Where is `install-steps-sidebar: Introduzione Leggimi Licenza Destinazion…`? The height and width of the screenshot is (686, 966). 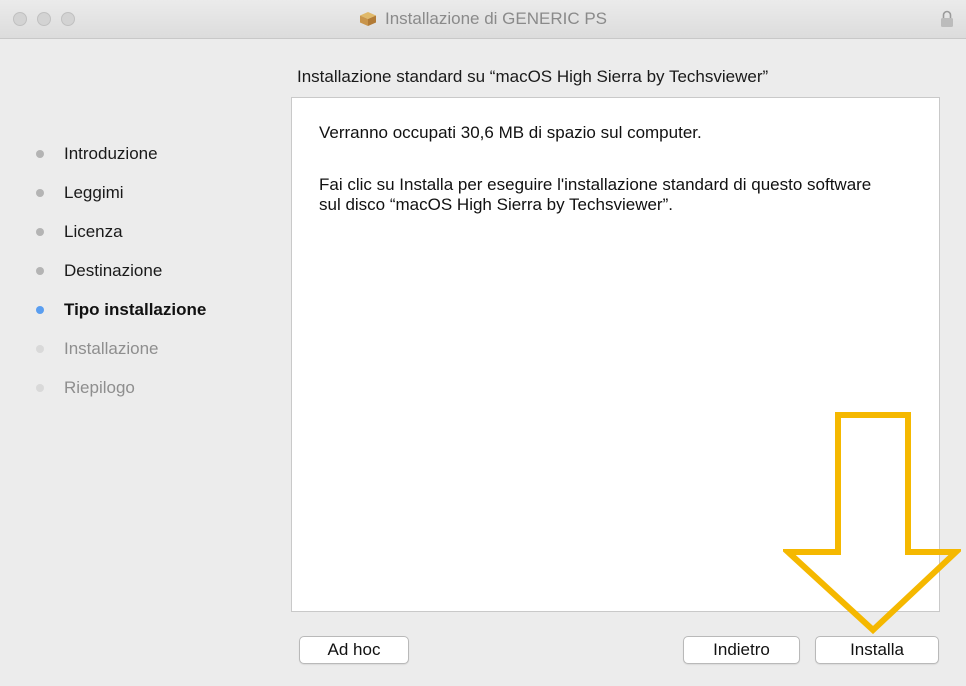
install-steps-sidebar: Introduzione Leggimi Licenza Destinazion… is located at coordinates (121, 270).